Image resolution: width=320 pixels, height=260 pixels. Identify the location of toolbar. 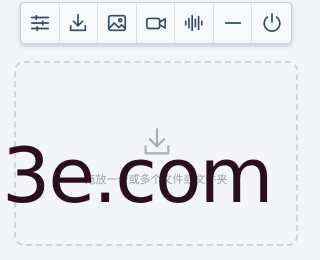
(156, 23).